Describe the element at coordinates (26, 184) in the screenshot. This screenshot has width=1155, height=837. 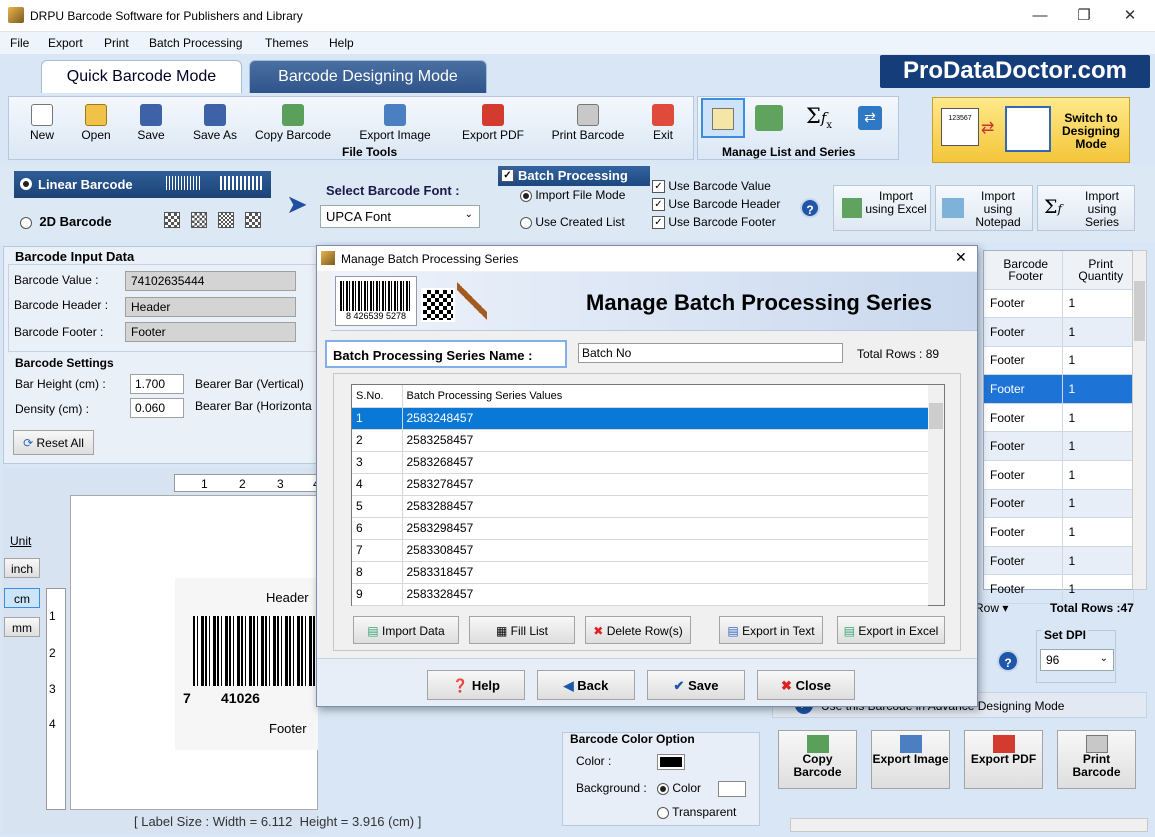
I see `linear-radio` at that location.